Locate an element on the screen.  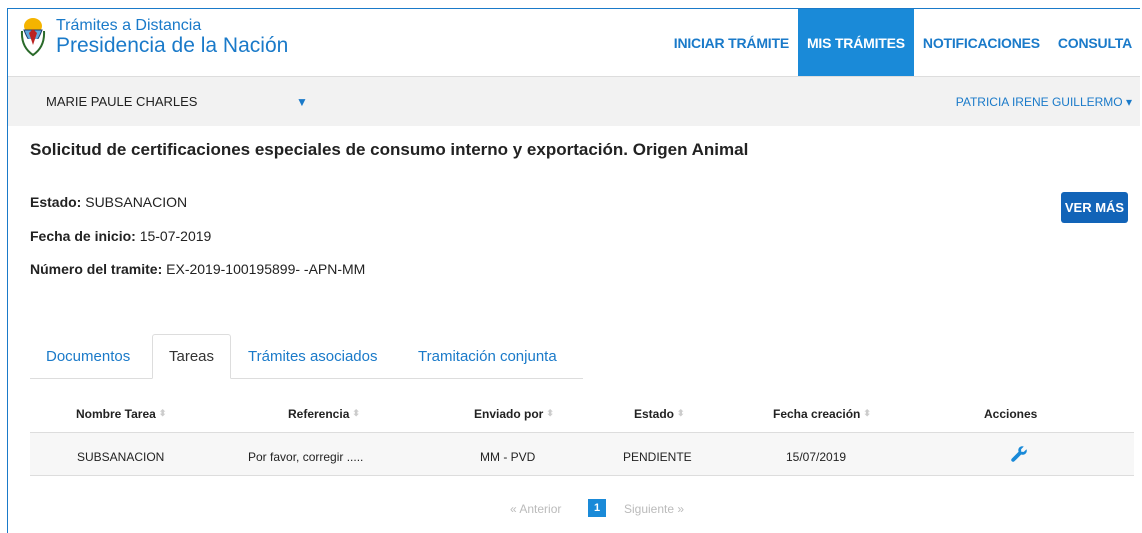
fecha-value: 15-07-2019 is located at coordinates (173, 236).